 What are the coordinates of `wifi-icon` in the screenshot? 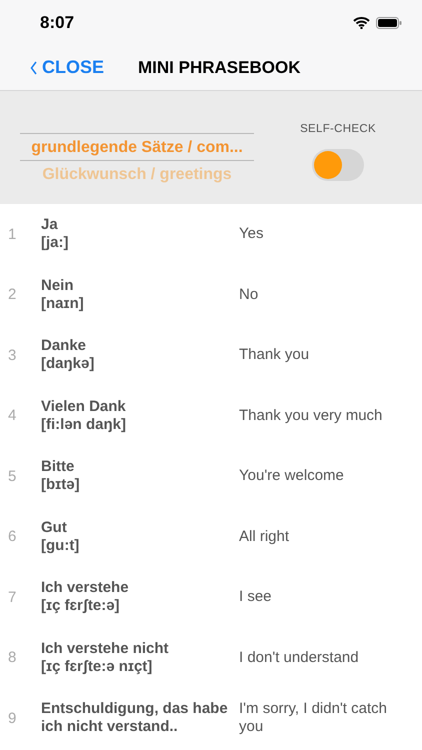 It's located at (361, 22).